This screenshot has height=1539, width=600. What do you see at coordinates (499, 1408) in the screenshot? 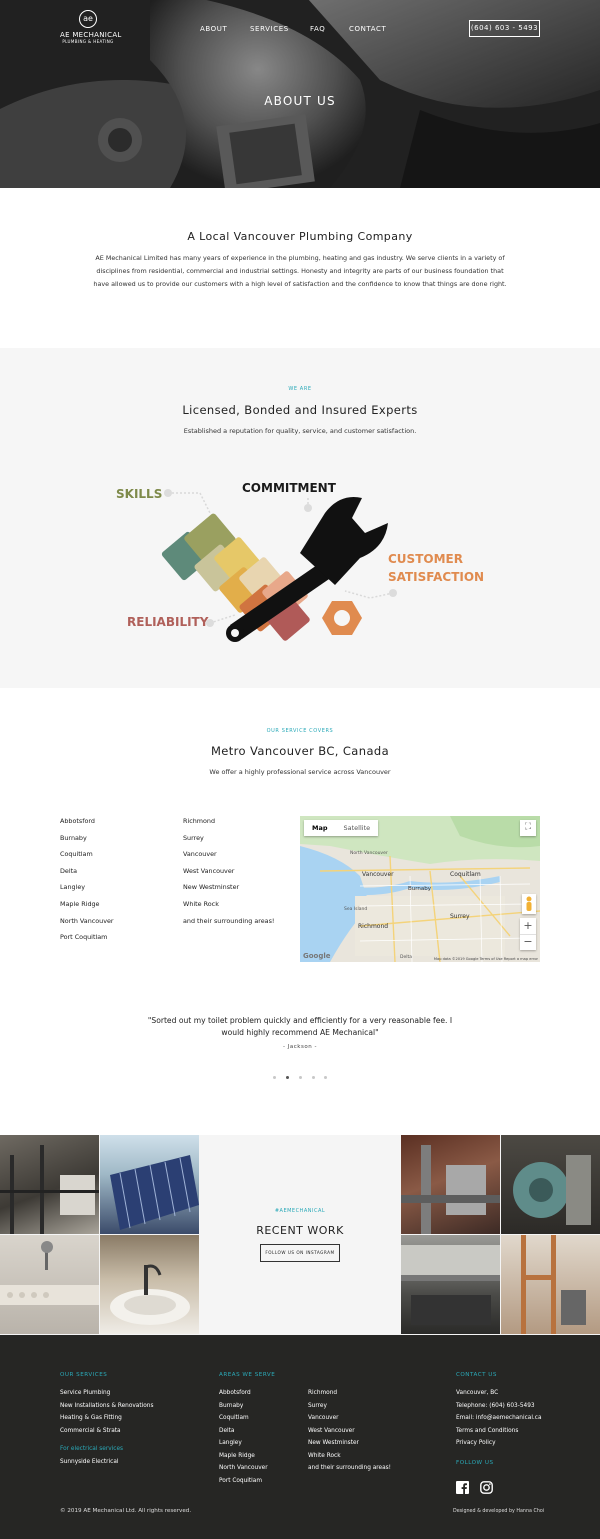
I see `footer-phone-link: Telephone: (604) 603-5493` at bounding box center [499, 1408].